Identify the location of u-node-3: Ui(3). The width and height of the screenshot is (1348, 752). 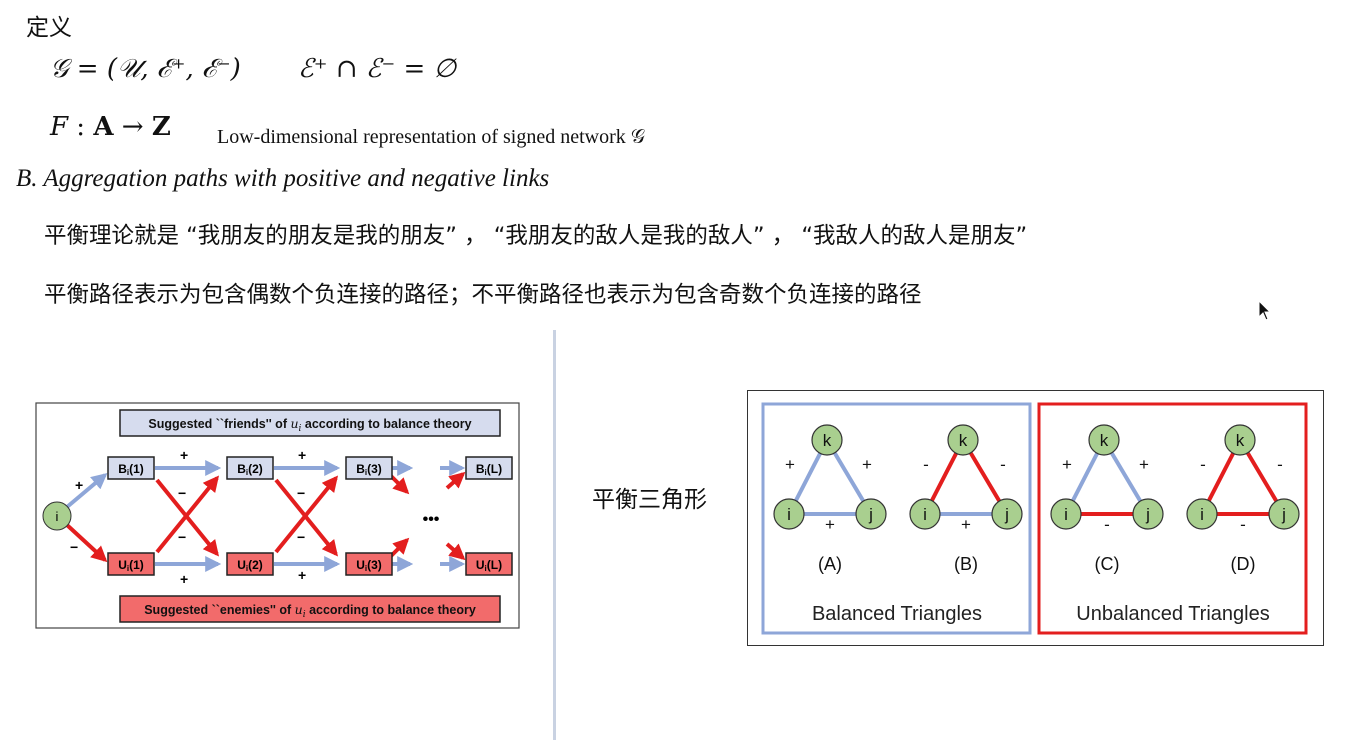
(369, 564).